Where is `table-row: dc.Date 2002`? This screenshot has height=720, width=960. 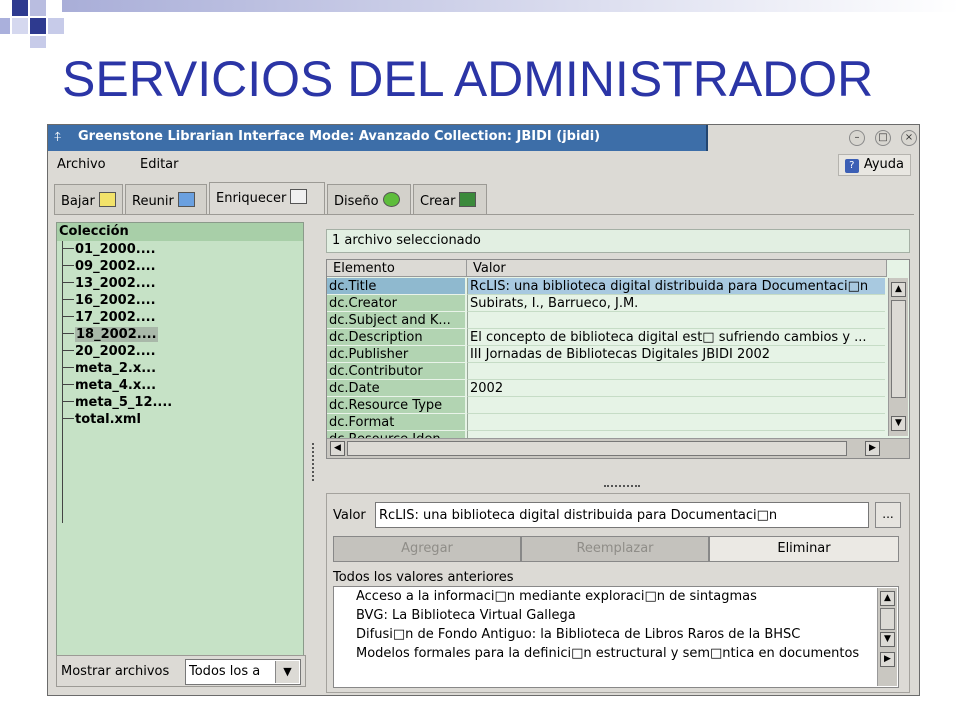
table-row: dc.Date 2002 is located at coordinates (607, 388).